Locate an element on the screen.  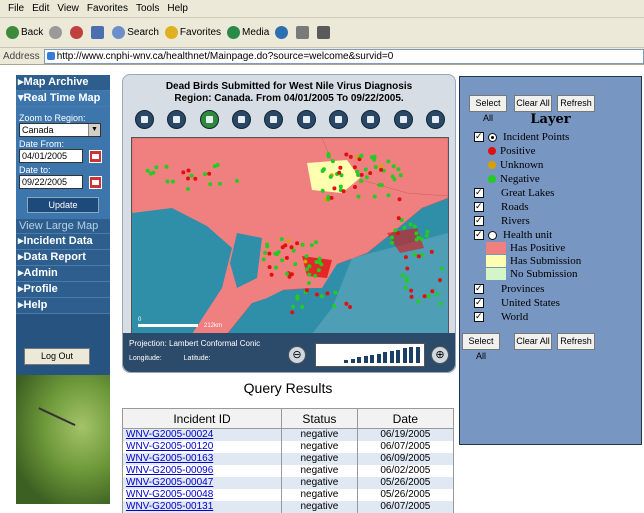
menu-help: Help is located at coordinates (177, 8).